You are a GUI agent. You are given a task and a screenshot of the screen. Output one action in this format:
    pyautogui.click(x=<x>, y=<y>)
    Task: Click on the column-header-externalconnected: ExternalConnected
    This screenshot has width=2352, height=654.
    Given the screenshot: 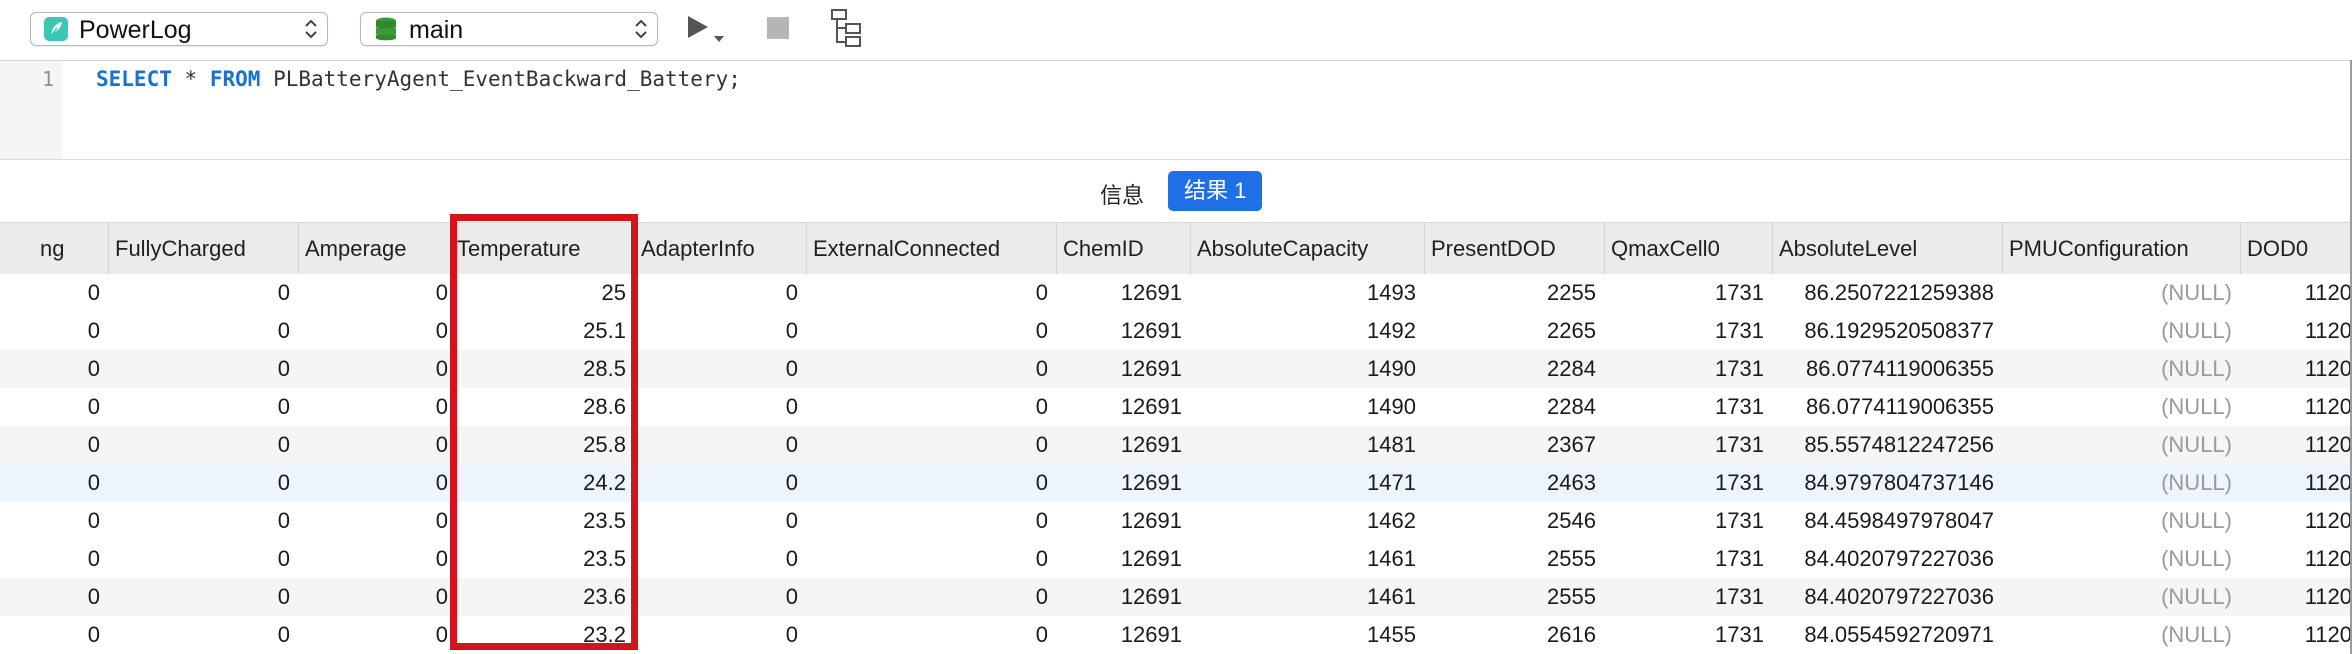 What is the action you would take?
    pyautogui.click(x=931, y=249)
    